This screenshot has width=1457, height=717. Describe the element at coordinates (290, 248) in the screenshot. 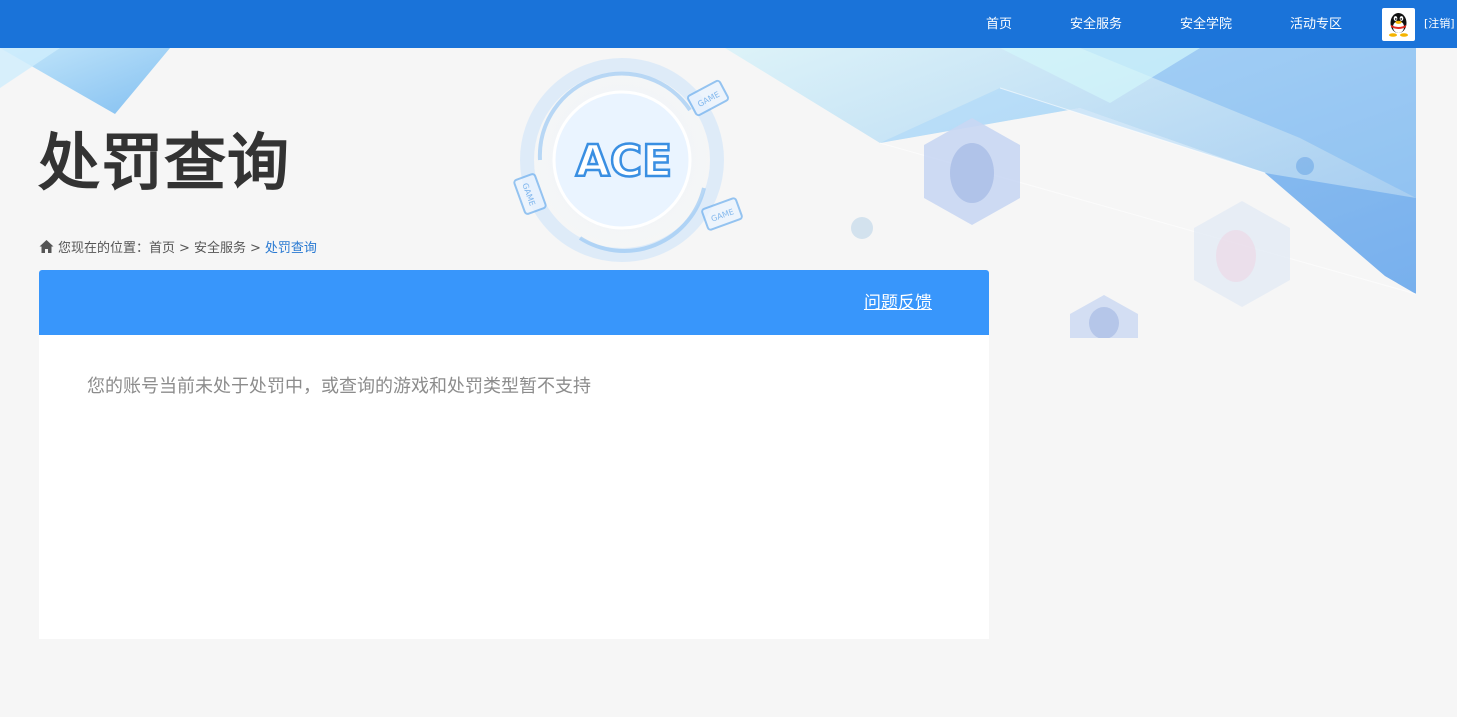

I see `breadcrumb-item-current: 处罚查询` at that location.